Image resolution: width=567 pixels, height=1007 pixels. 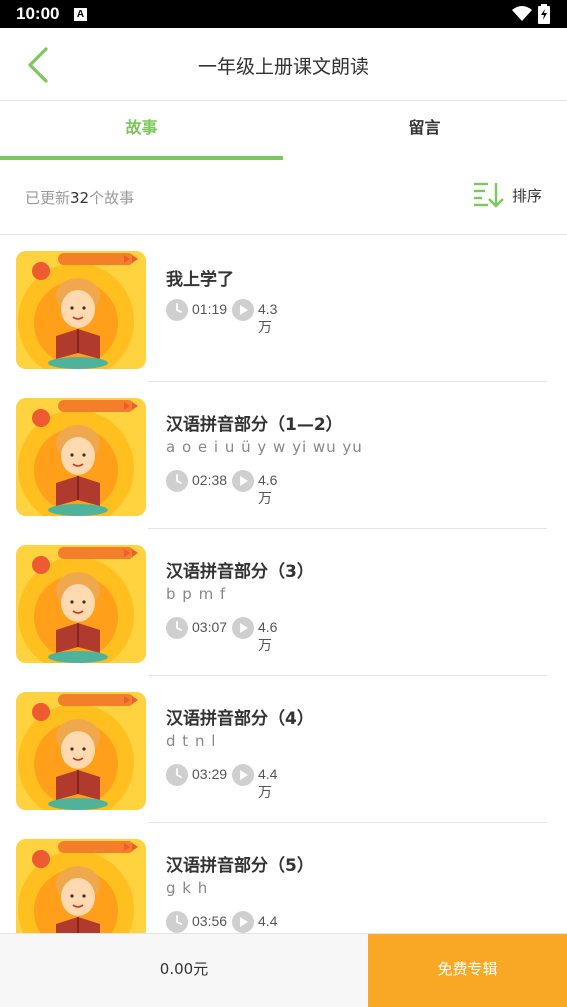 I want to click on story-title: 汉语拼音部分（1—2）, so click(x=254, y=425).